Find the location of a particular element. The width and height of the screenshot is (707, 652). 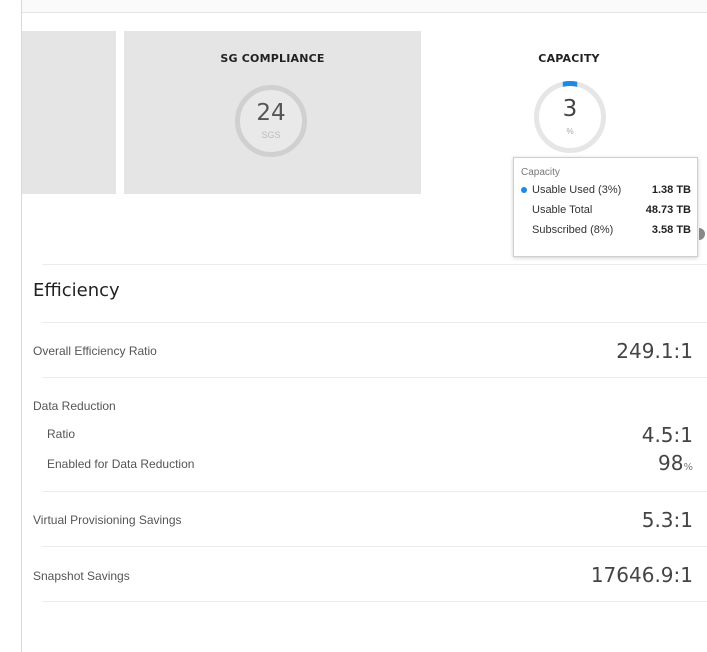

series-dot-icon is located at coordinates (524, 190).